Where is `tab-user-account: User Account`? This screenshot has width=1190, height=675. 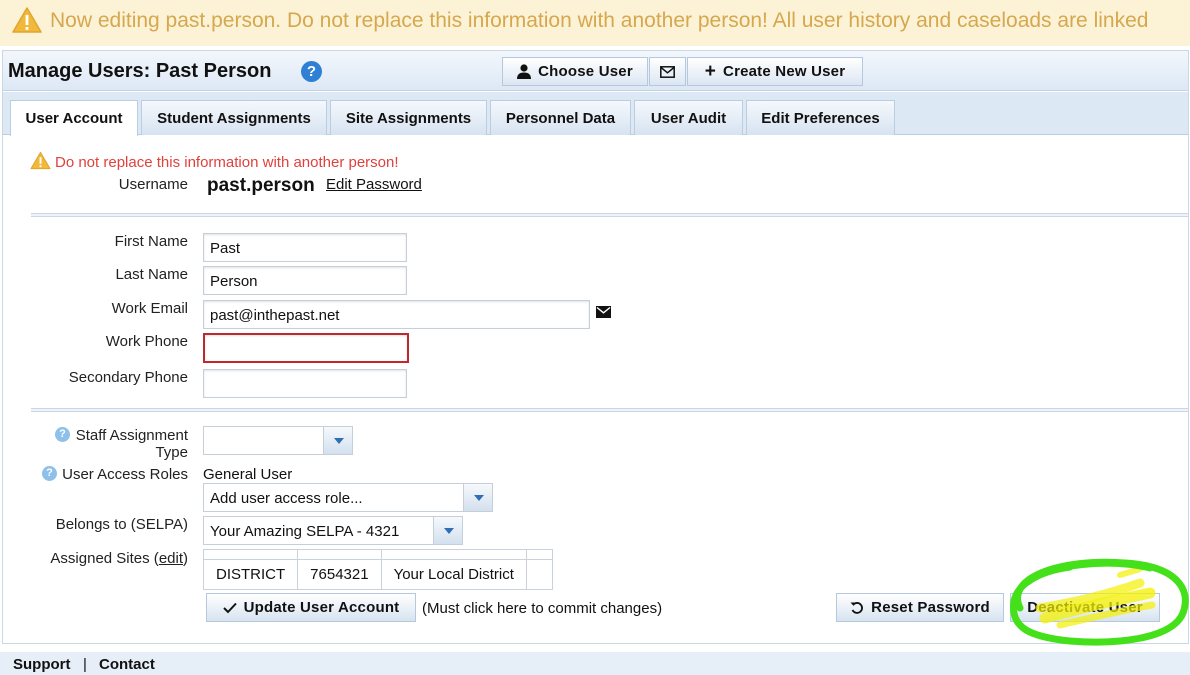
tab-user-account: User Account is located at coordinates (74, 118).